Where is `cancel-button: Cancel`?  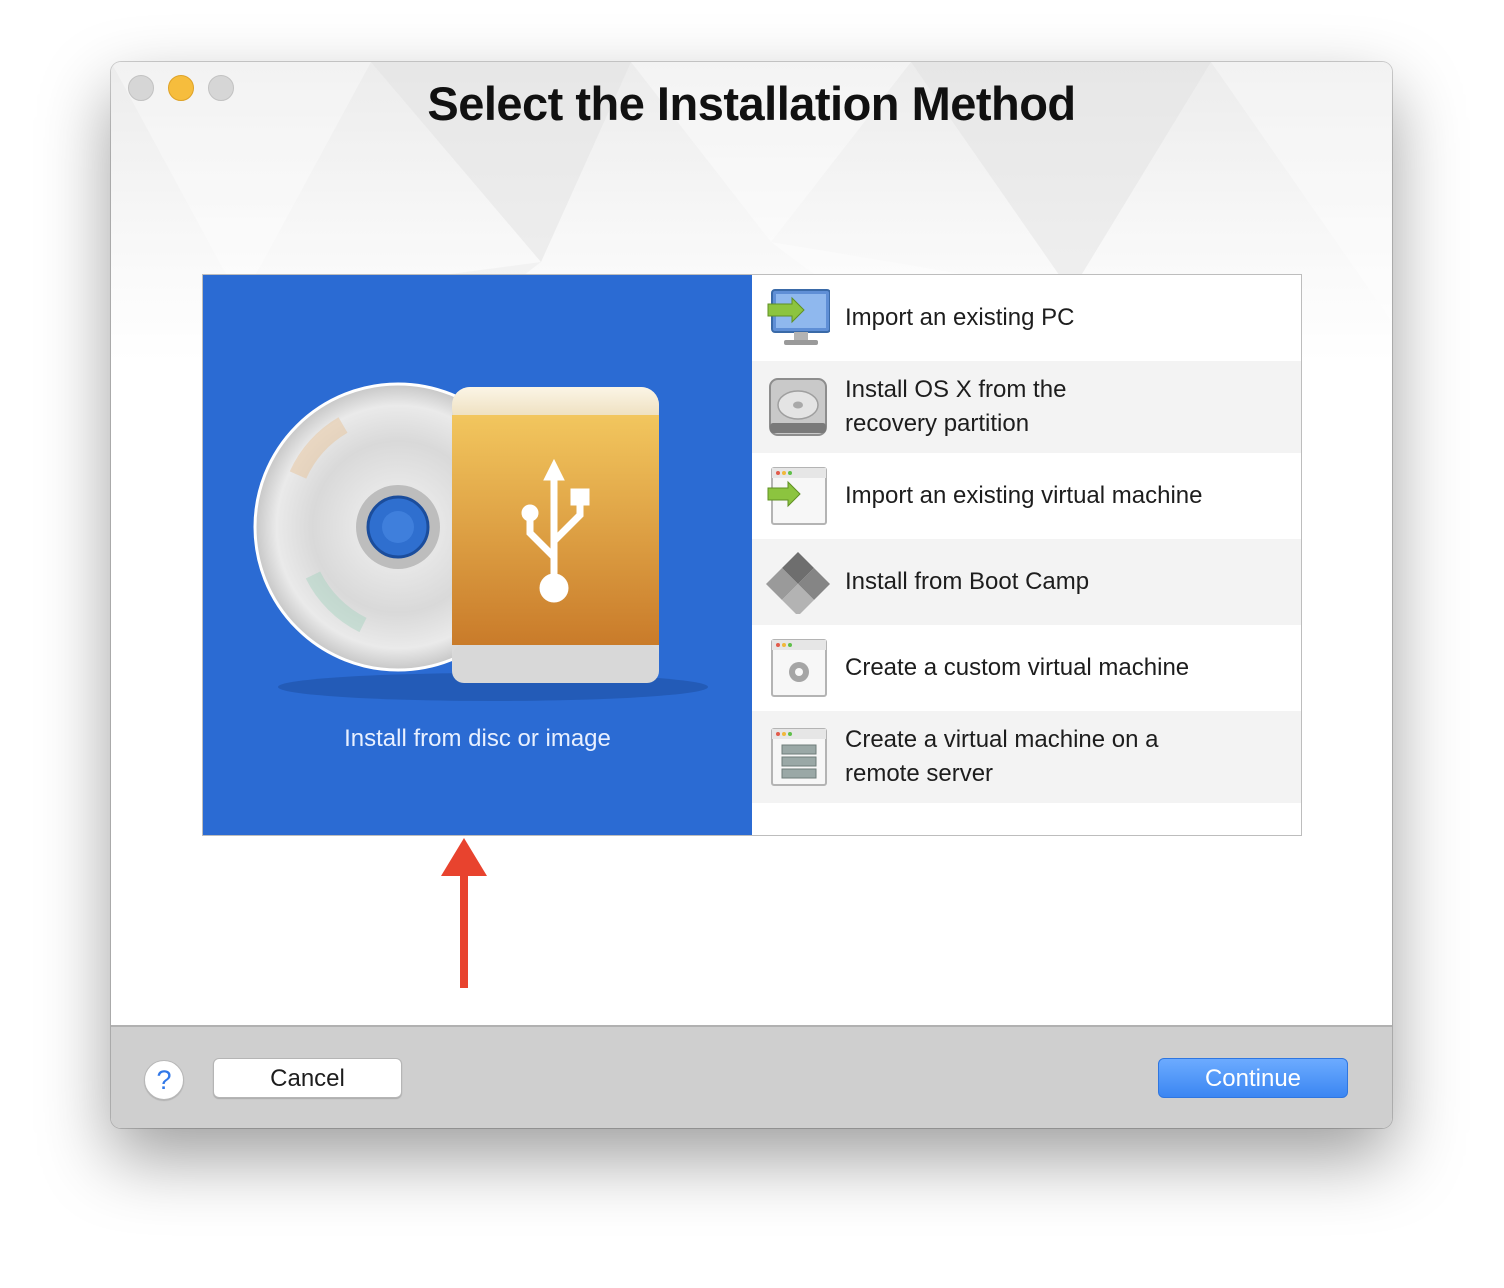
cancel-button: Cancel is located at coordinates (307, 1078).